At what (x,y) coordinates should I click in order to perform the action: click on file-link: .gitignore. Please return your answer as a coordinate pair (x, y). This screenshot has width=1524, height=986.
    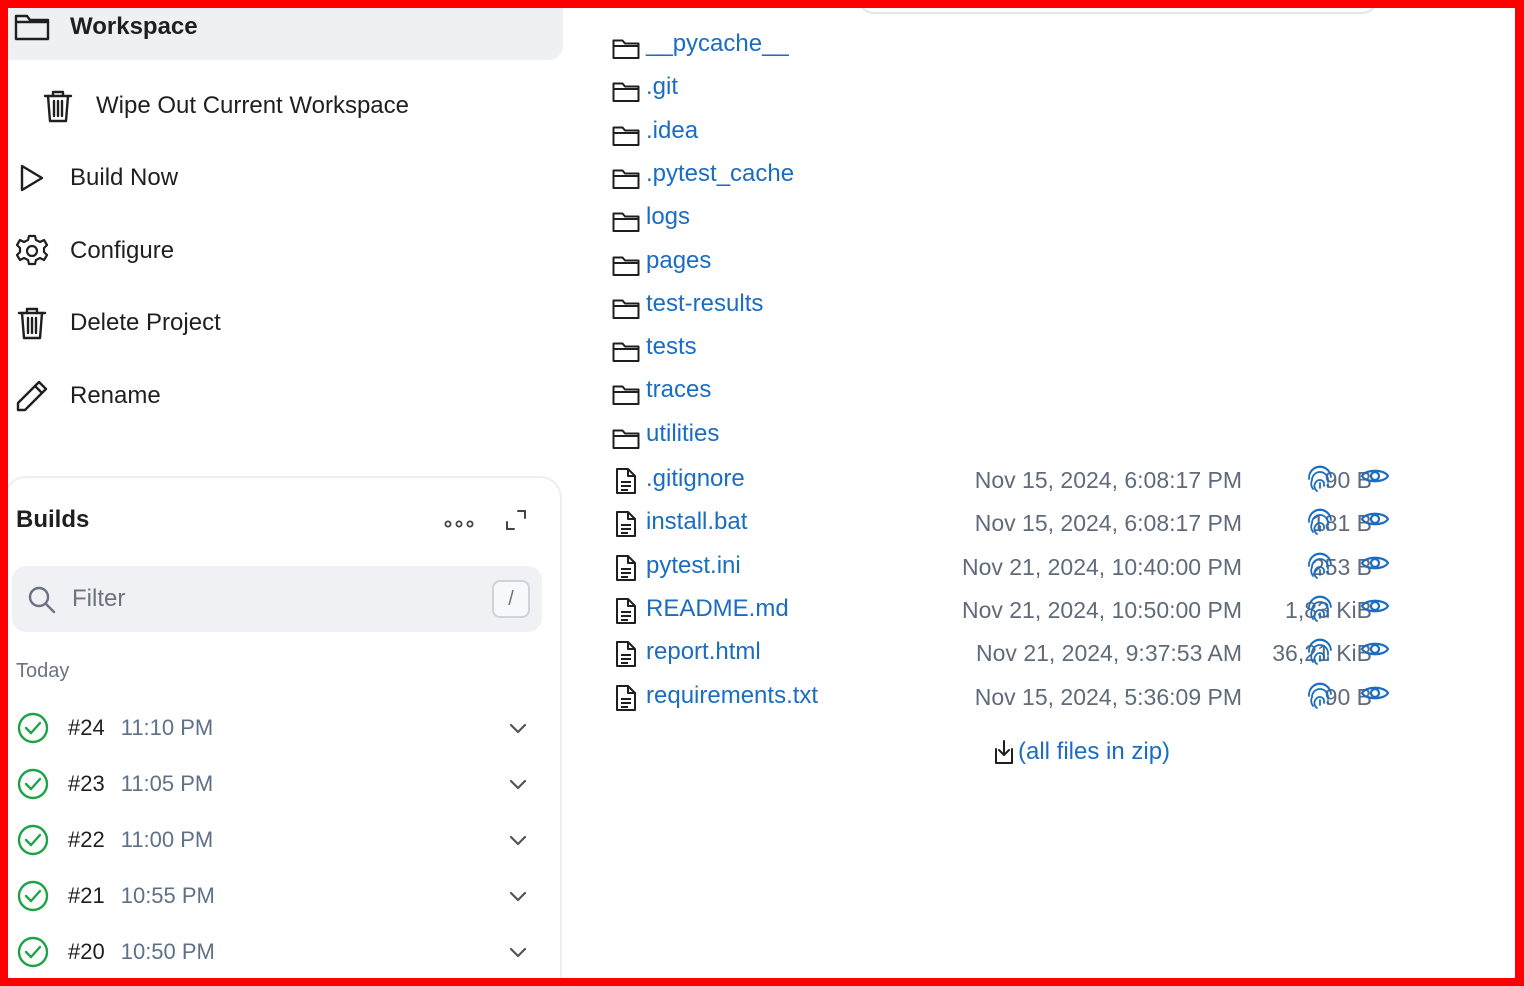
    Looking at the image, I should click on (695, 479).